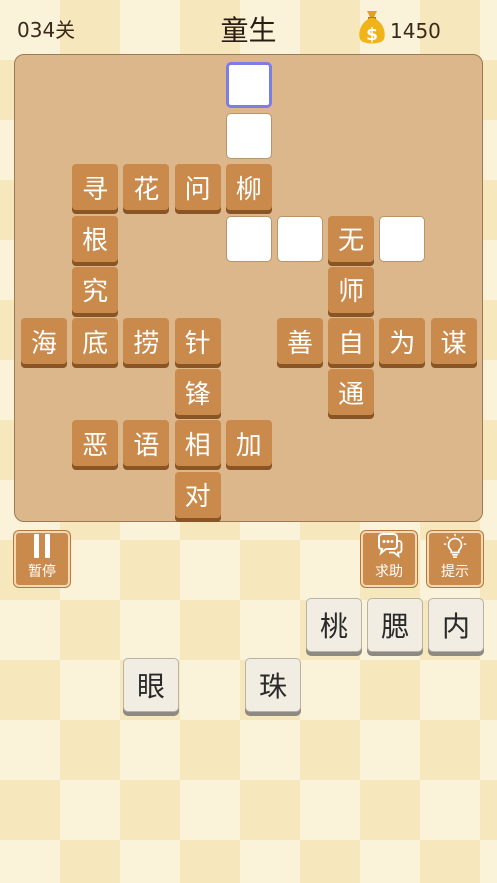 The width and height of the screenshot is (497, 883). What do you see at coordinates (273, 685) in the screenshot?
I see `candidate-tile: 珠` at bounding box center [273, 685].